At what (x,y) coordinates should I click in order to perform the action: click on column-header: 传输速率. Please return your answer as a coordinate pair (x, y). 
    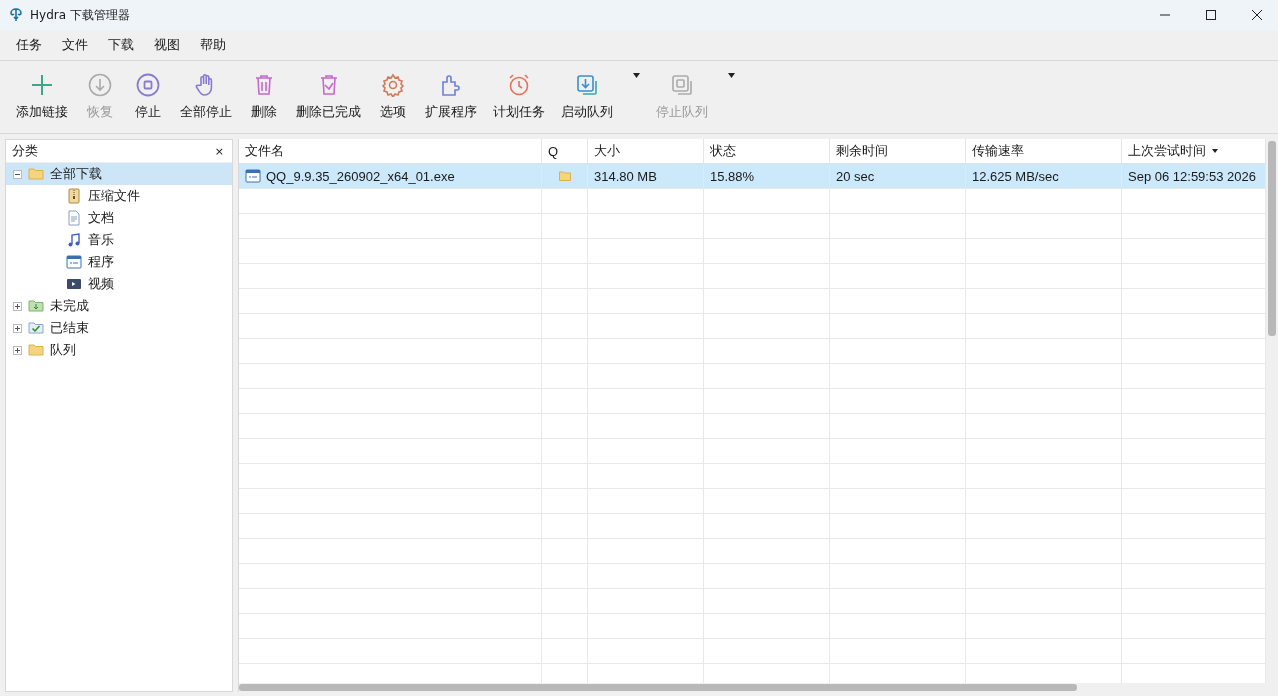
    Looking at the image, I should click on (1044, 151).